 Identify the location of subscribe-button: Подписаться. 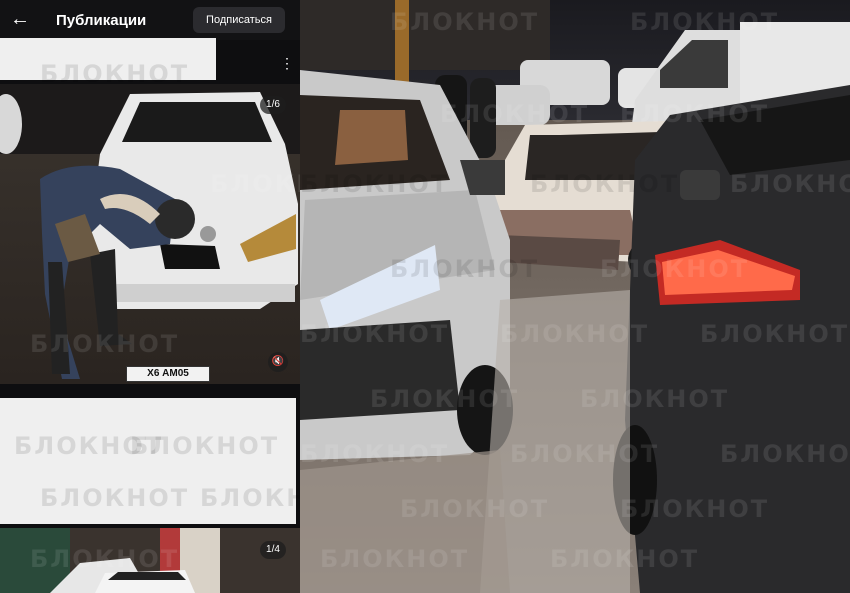
(239, 20).